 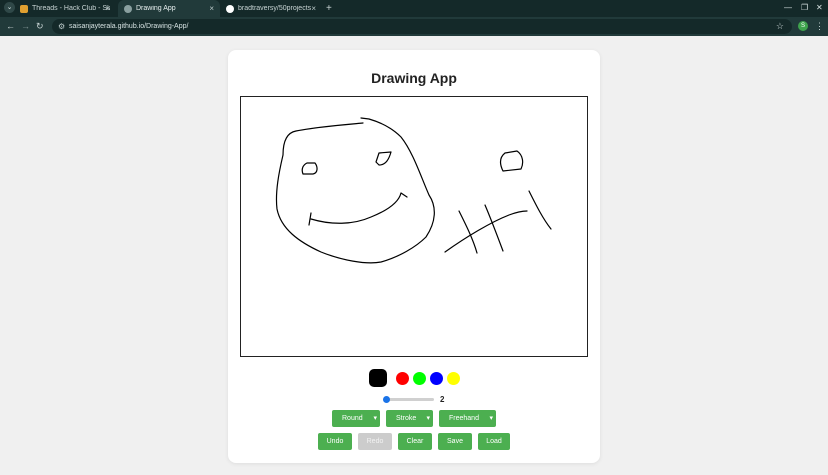 I want to click on stroke-face-outline, so click(x=355, y=190).